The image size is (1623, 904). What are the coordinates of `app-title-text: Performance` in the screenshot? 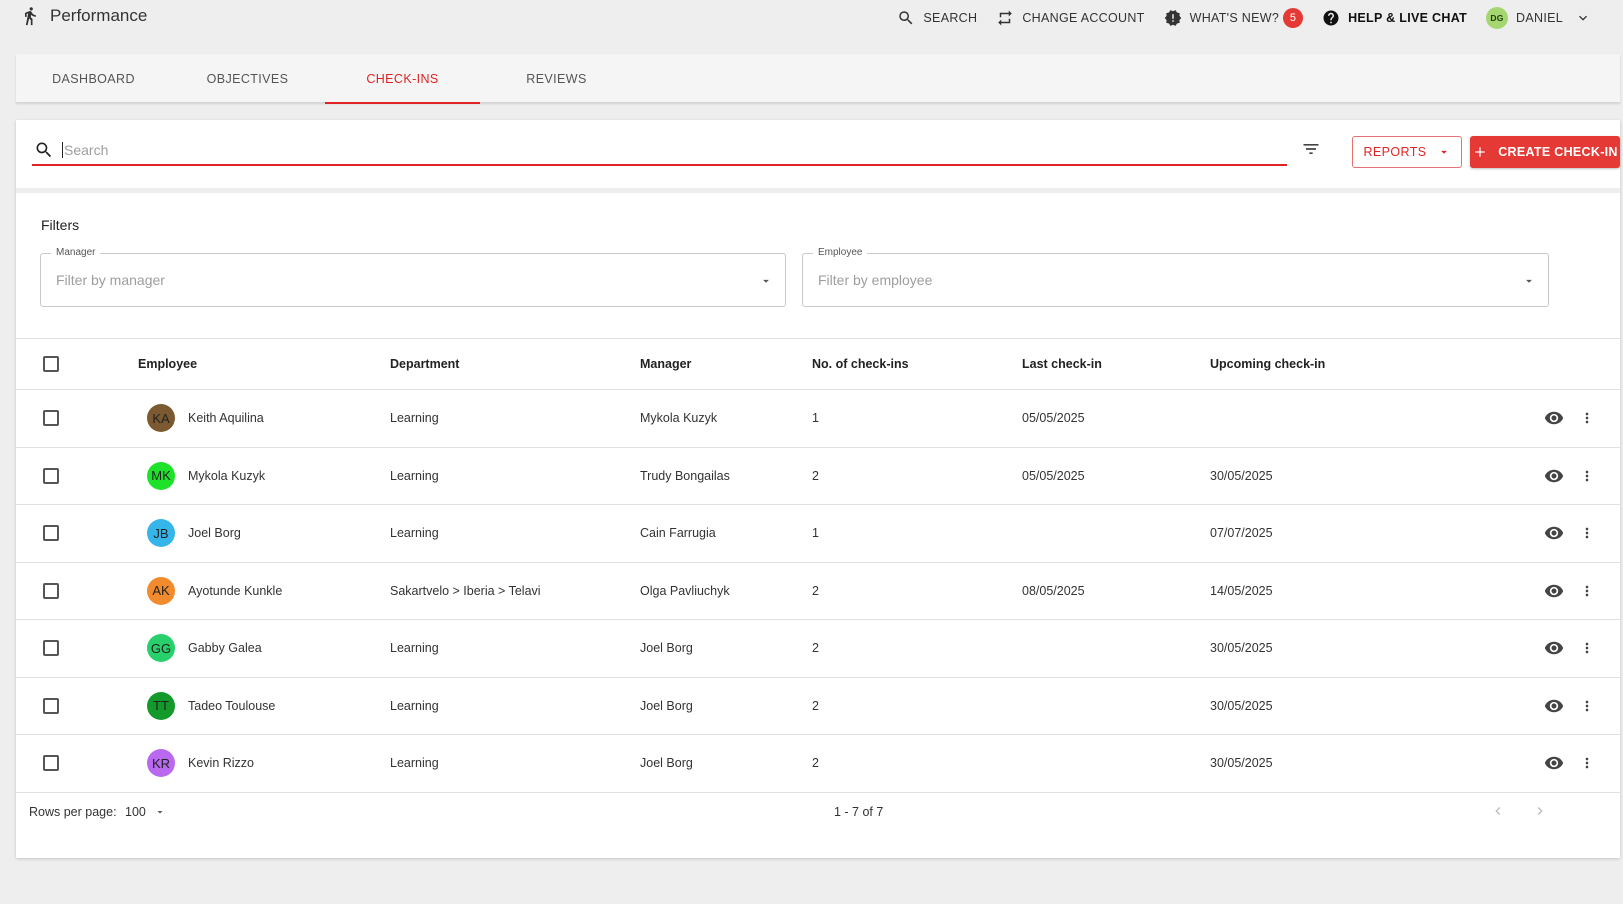 It's located at (99, 15).